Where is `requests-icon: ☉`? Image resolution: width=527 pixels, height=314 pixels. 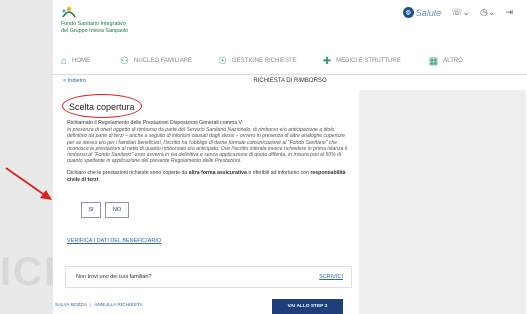 requests-icon: ☉ is located at coordinates (222, 61).